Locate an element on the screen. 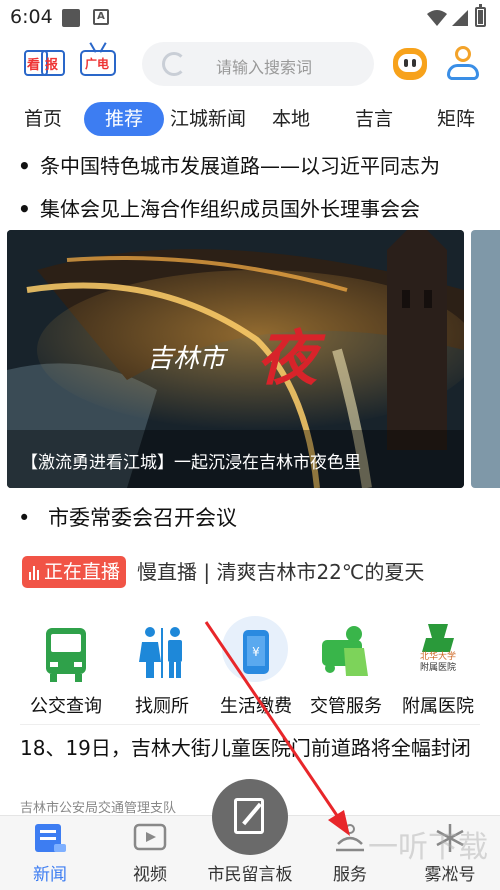  service-icon is located at coordinates (350, 838).